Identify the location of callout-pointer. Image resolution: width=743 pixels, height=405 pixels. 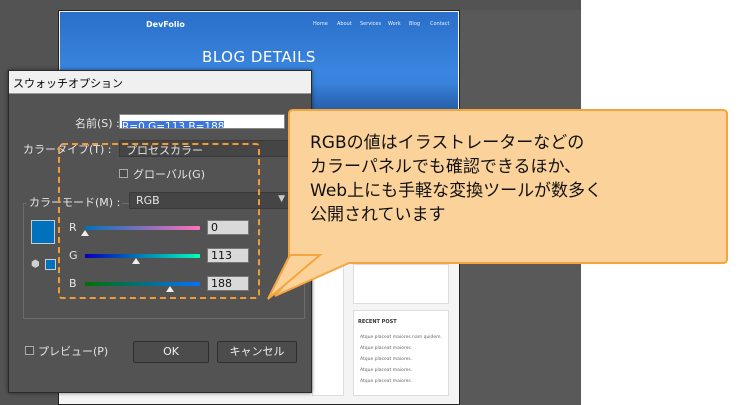
(295, 277).